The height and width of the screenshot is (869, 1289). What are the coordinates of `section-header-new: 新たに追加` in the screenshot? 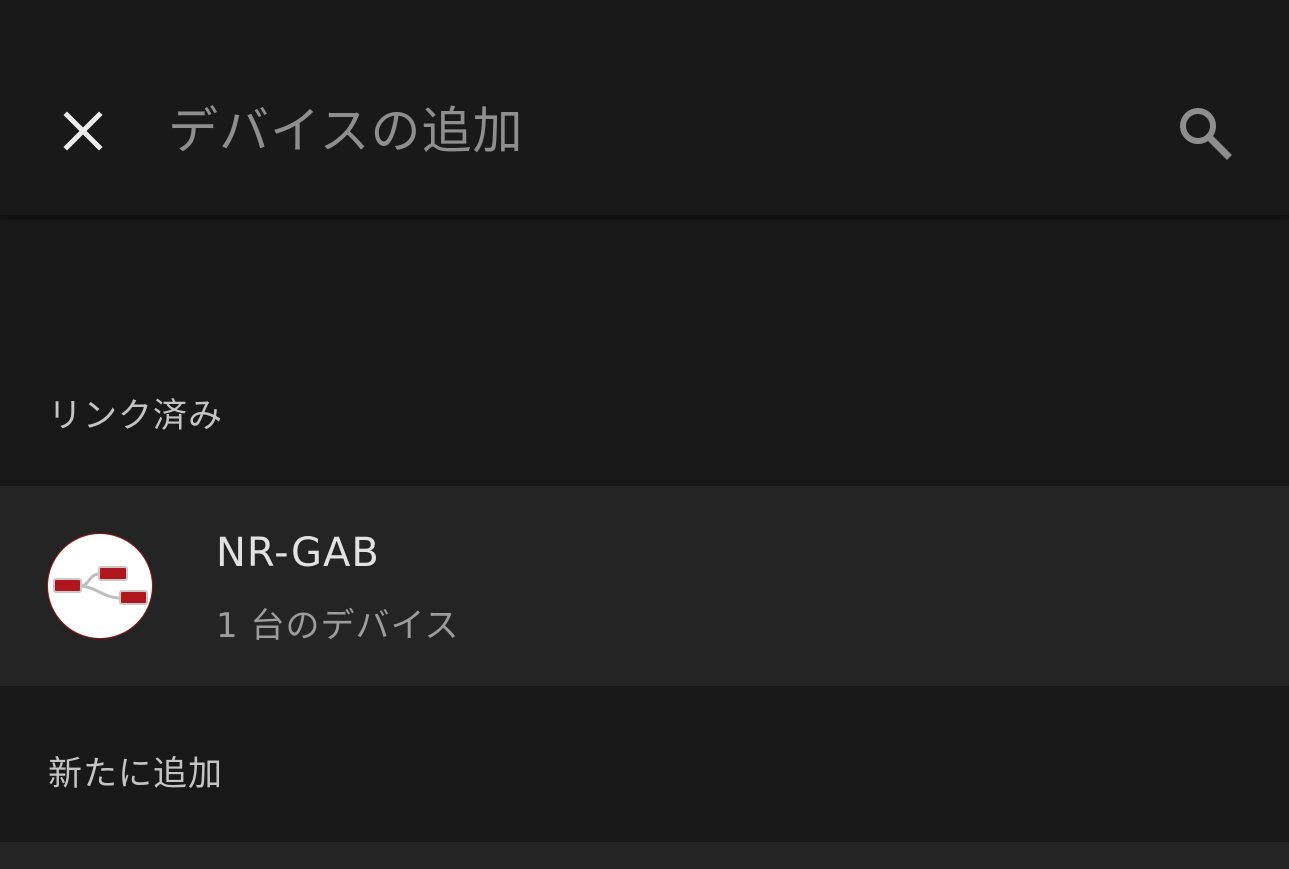 It's located at (135, 774).